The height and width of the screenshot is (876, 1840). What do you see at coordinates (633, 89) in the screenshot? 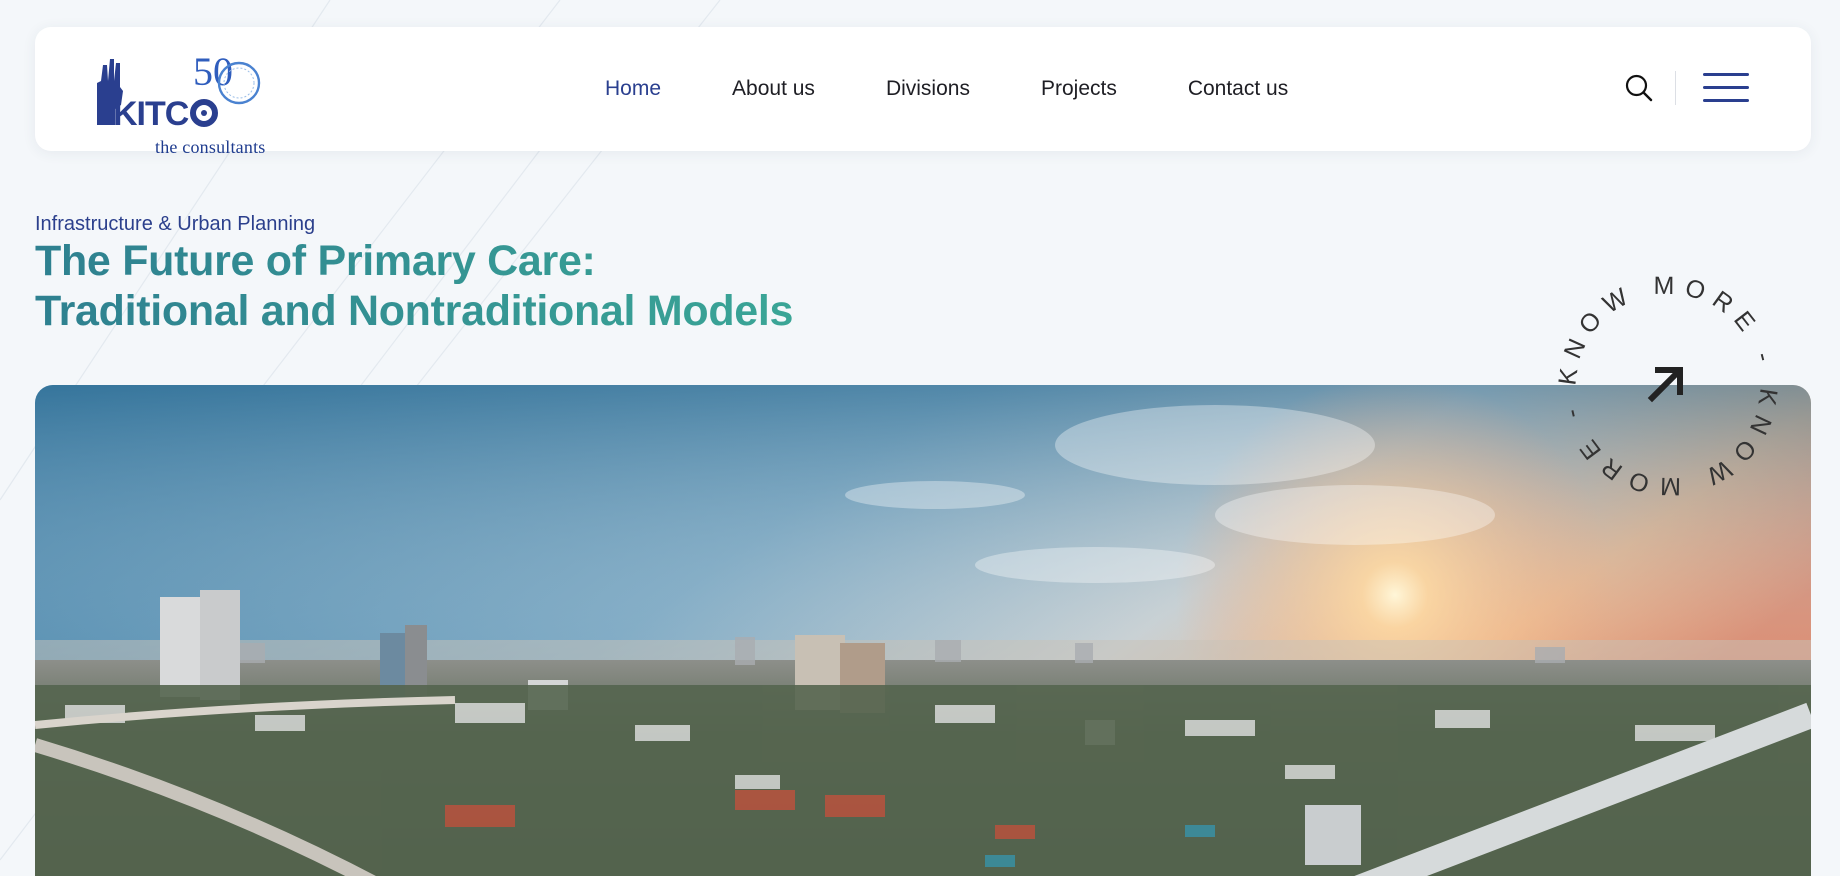
I see `nav-home: Home` at bounding box center [633, 89].